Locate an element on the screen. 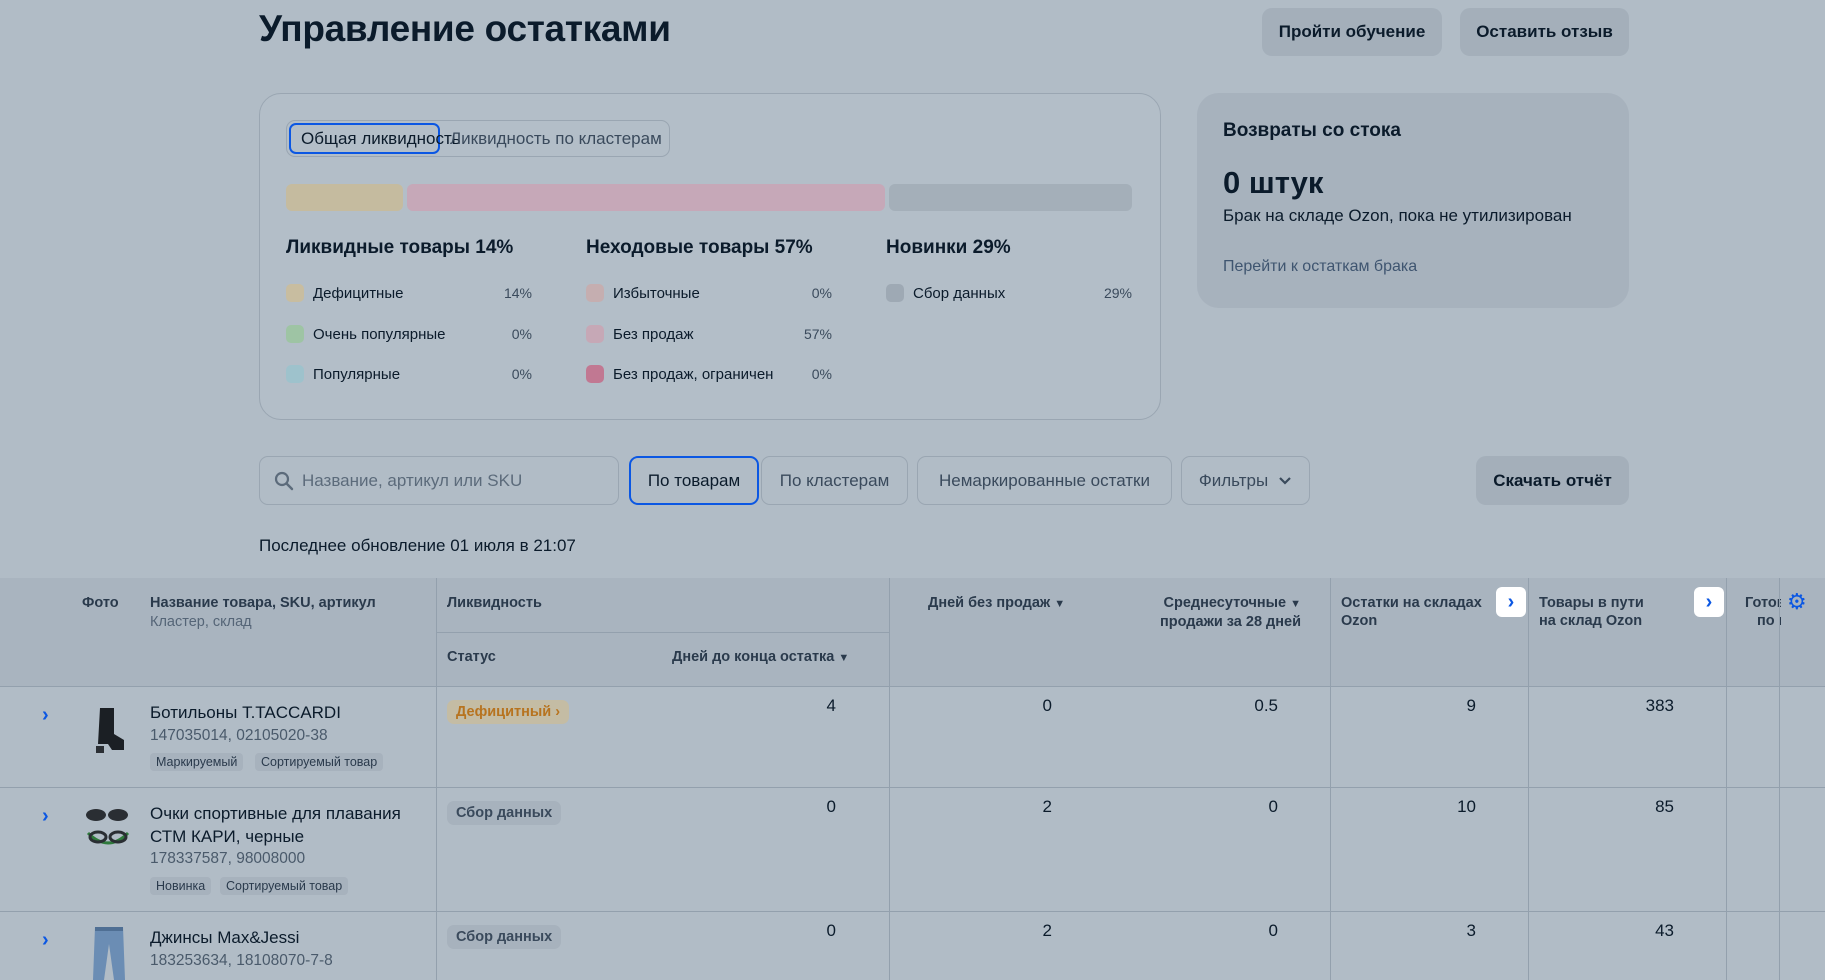 The image size is (1825, 980). product-sku: 147035014, 02105020-38 is located at coordinates (239, 735).